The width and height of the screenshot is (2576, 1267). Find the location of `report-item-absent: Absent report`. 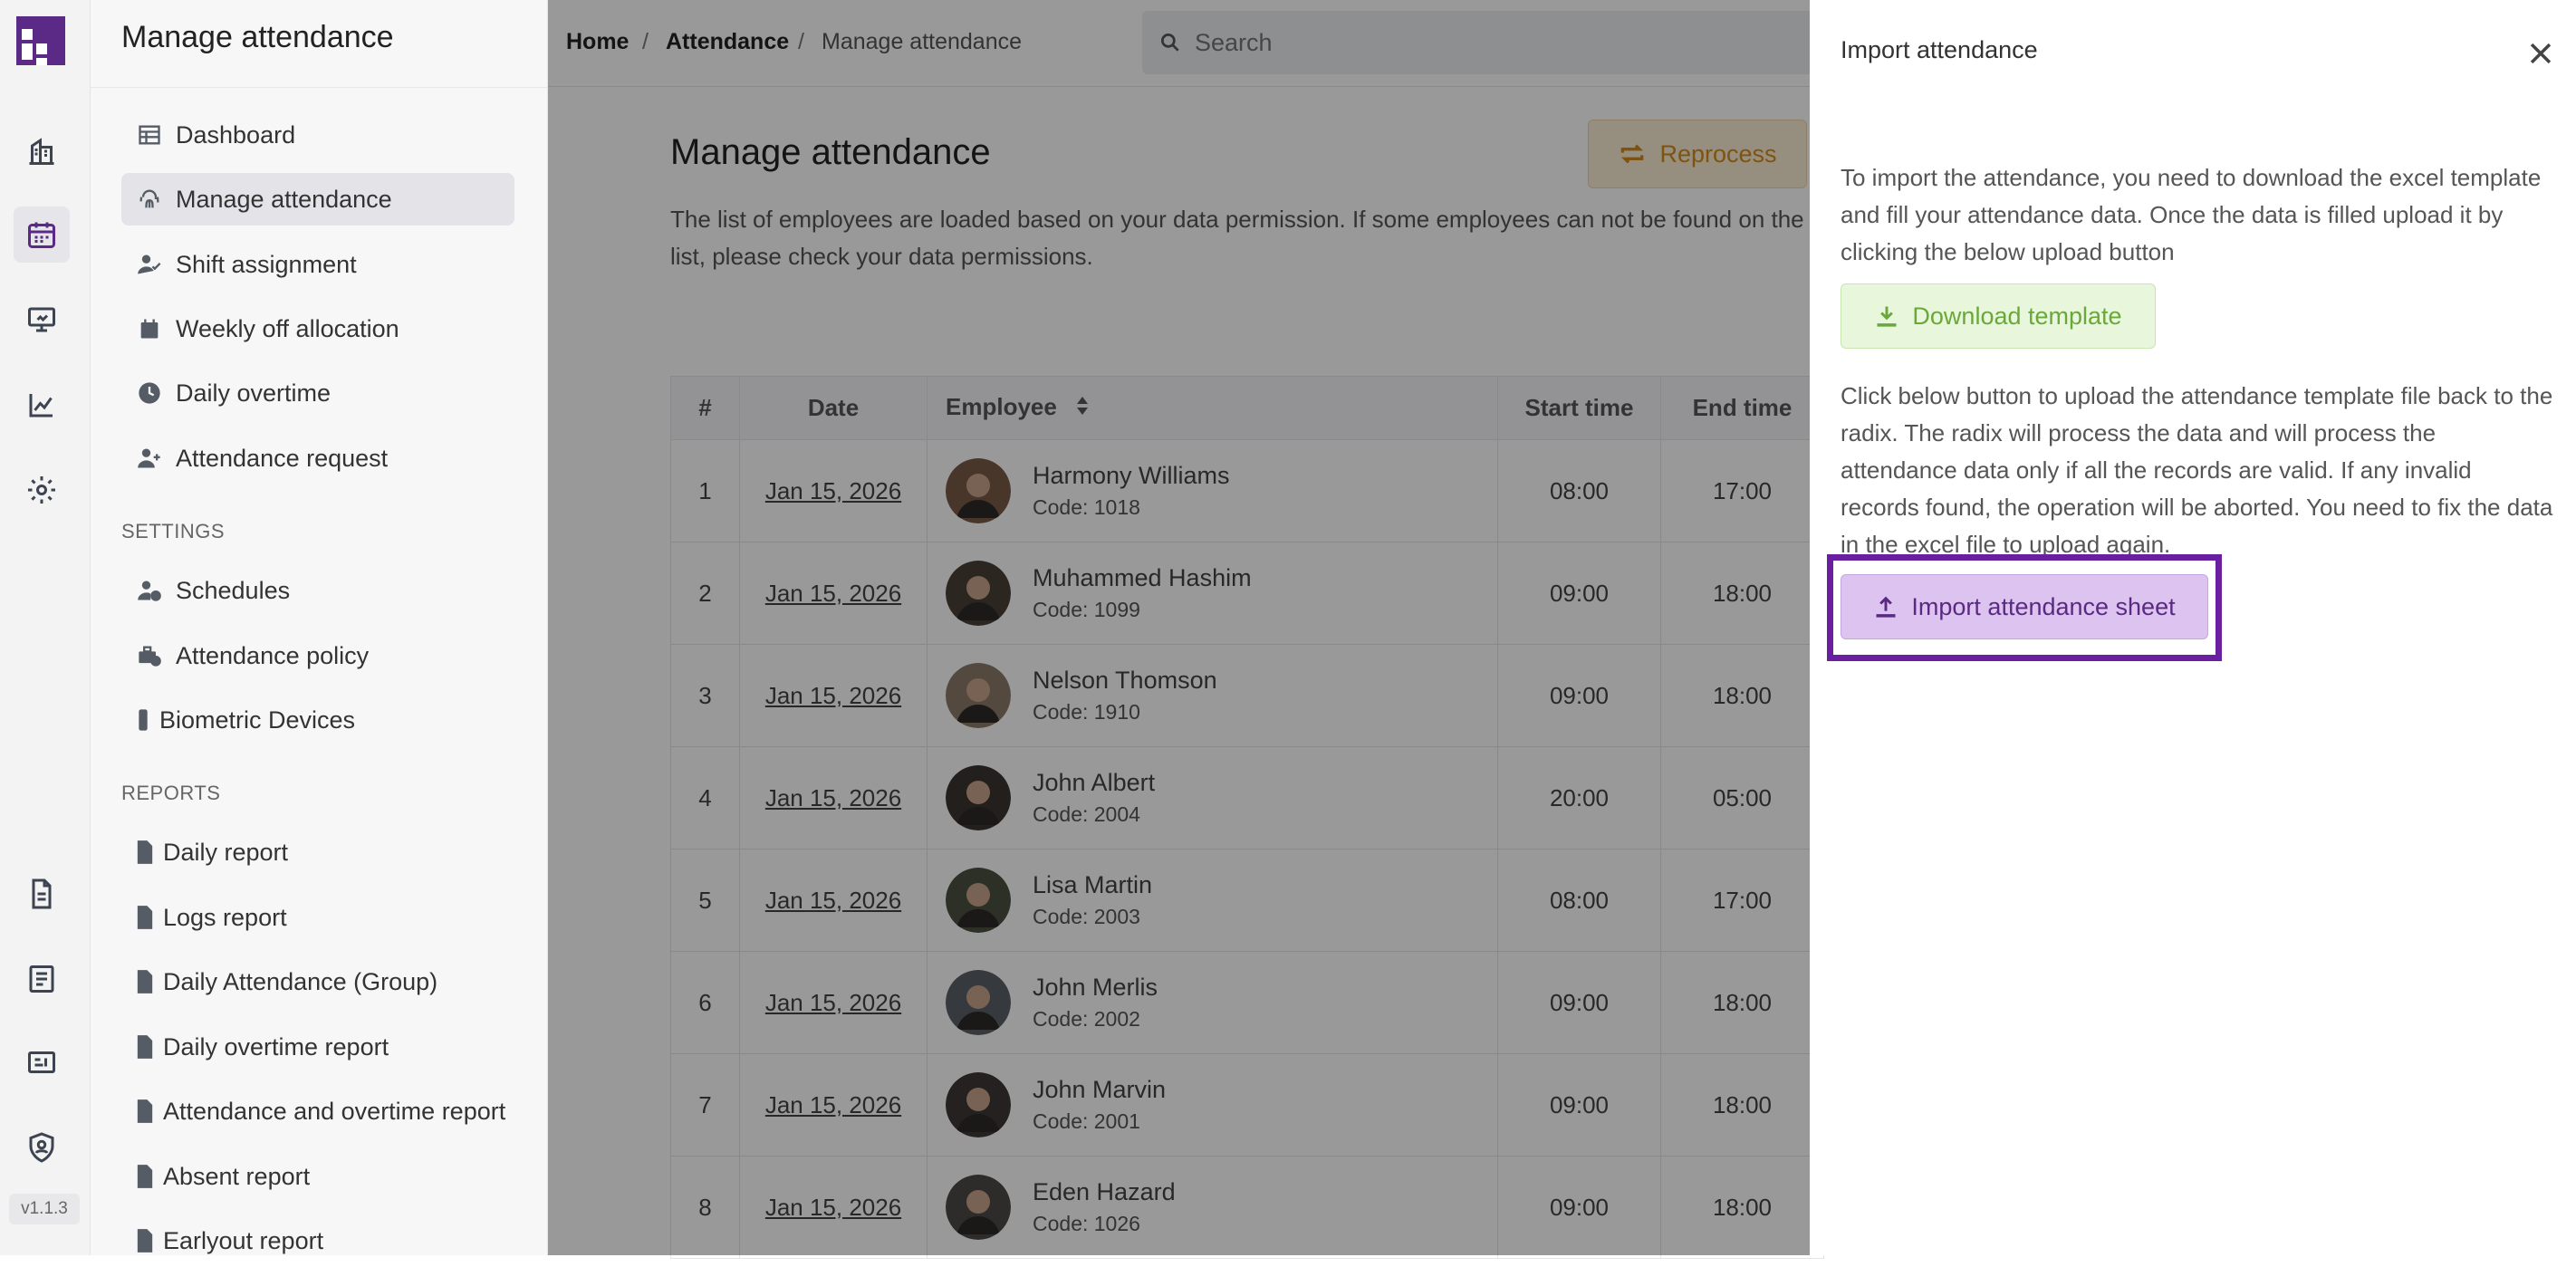

report-item-absent: Absent report is located at coordinates (317, 1176).